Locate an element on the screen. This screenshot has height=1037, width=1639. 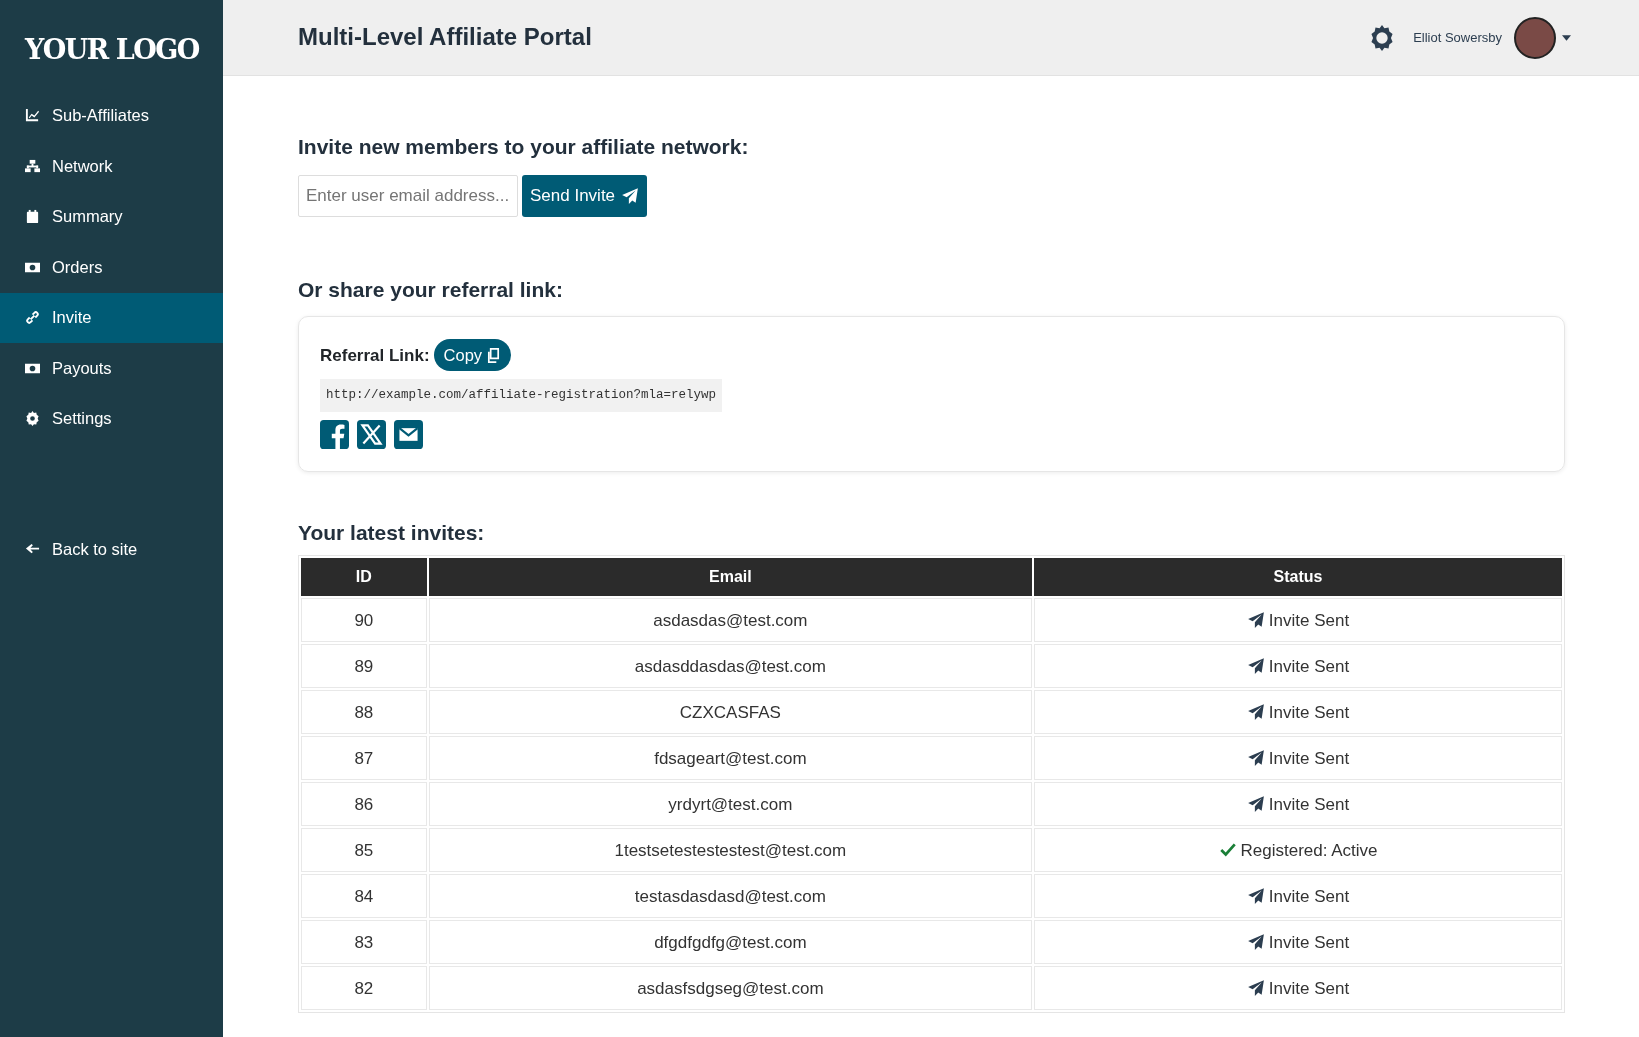
table-cell: CZXCASFAS is located at coordinates (730, 712).